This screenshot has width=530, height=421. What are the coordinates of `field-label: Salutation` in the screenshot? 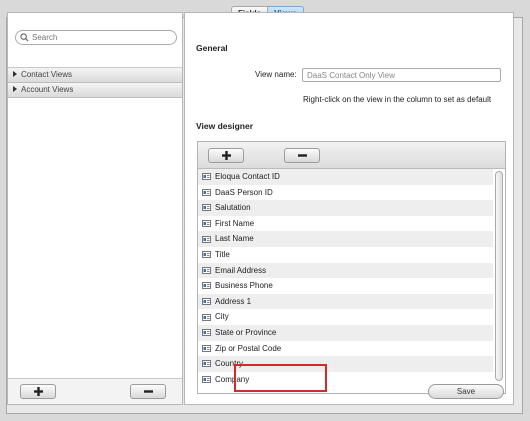 It's located at (233, 208).